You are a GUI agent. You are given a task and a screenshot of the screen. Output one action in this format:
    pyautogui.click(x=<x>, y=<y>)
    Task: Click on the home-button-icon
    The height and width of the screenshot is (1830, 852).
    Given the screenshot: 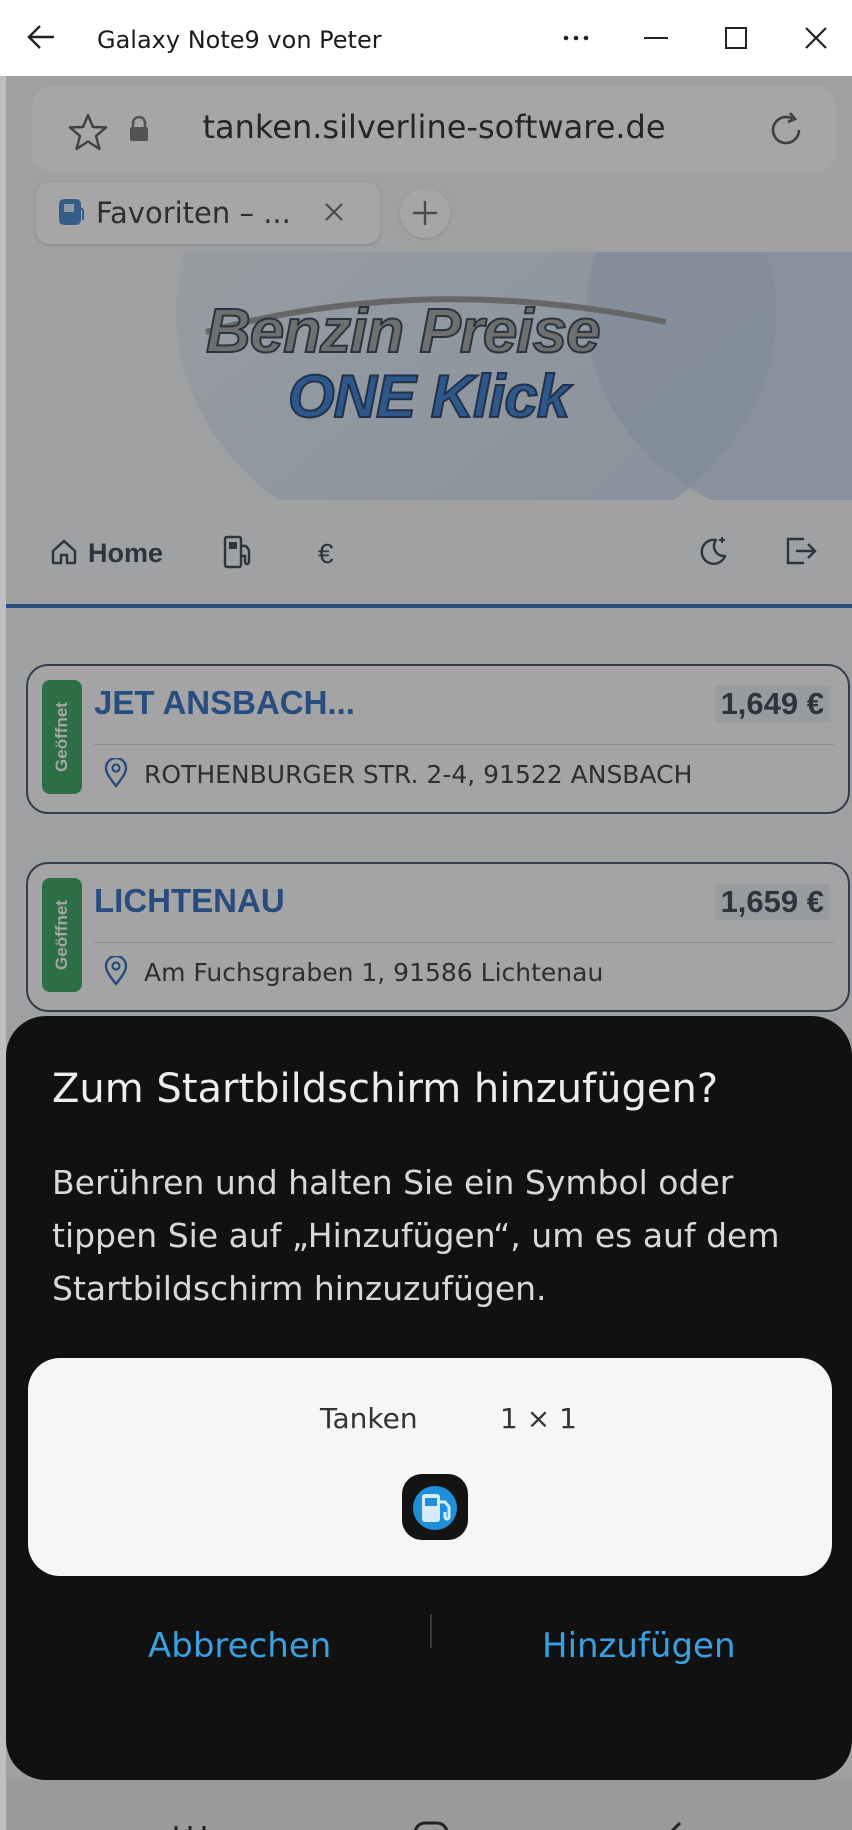 What is the action you would take?
    pyautogui.click(x=431, y=1825)
    